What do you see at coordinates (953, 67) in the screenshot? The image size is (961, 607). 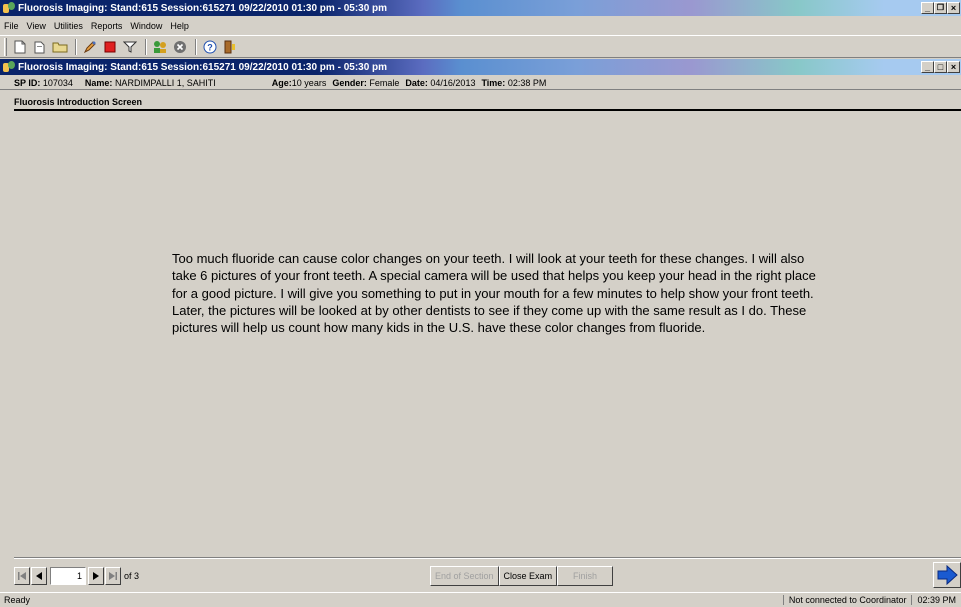 I see `doc-close-button: ×` at bounding box center [953, 67].